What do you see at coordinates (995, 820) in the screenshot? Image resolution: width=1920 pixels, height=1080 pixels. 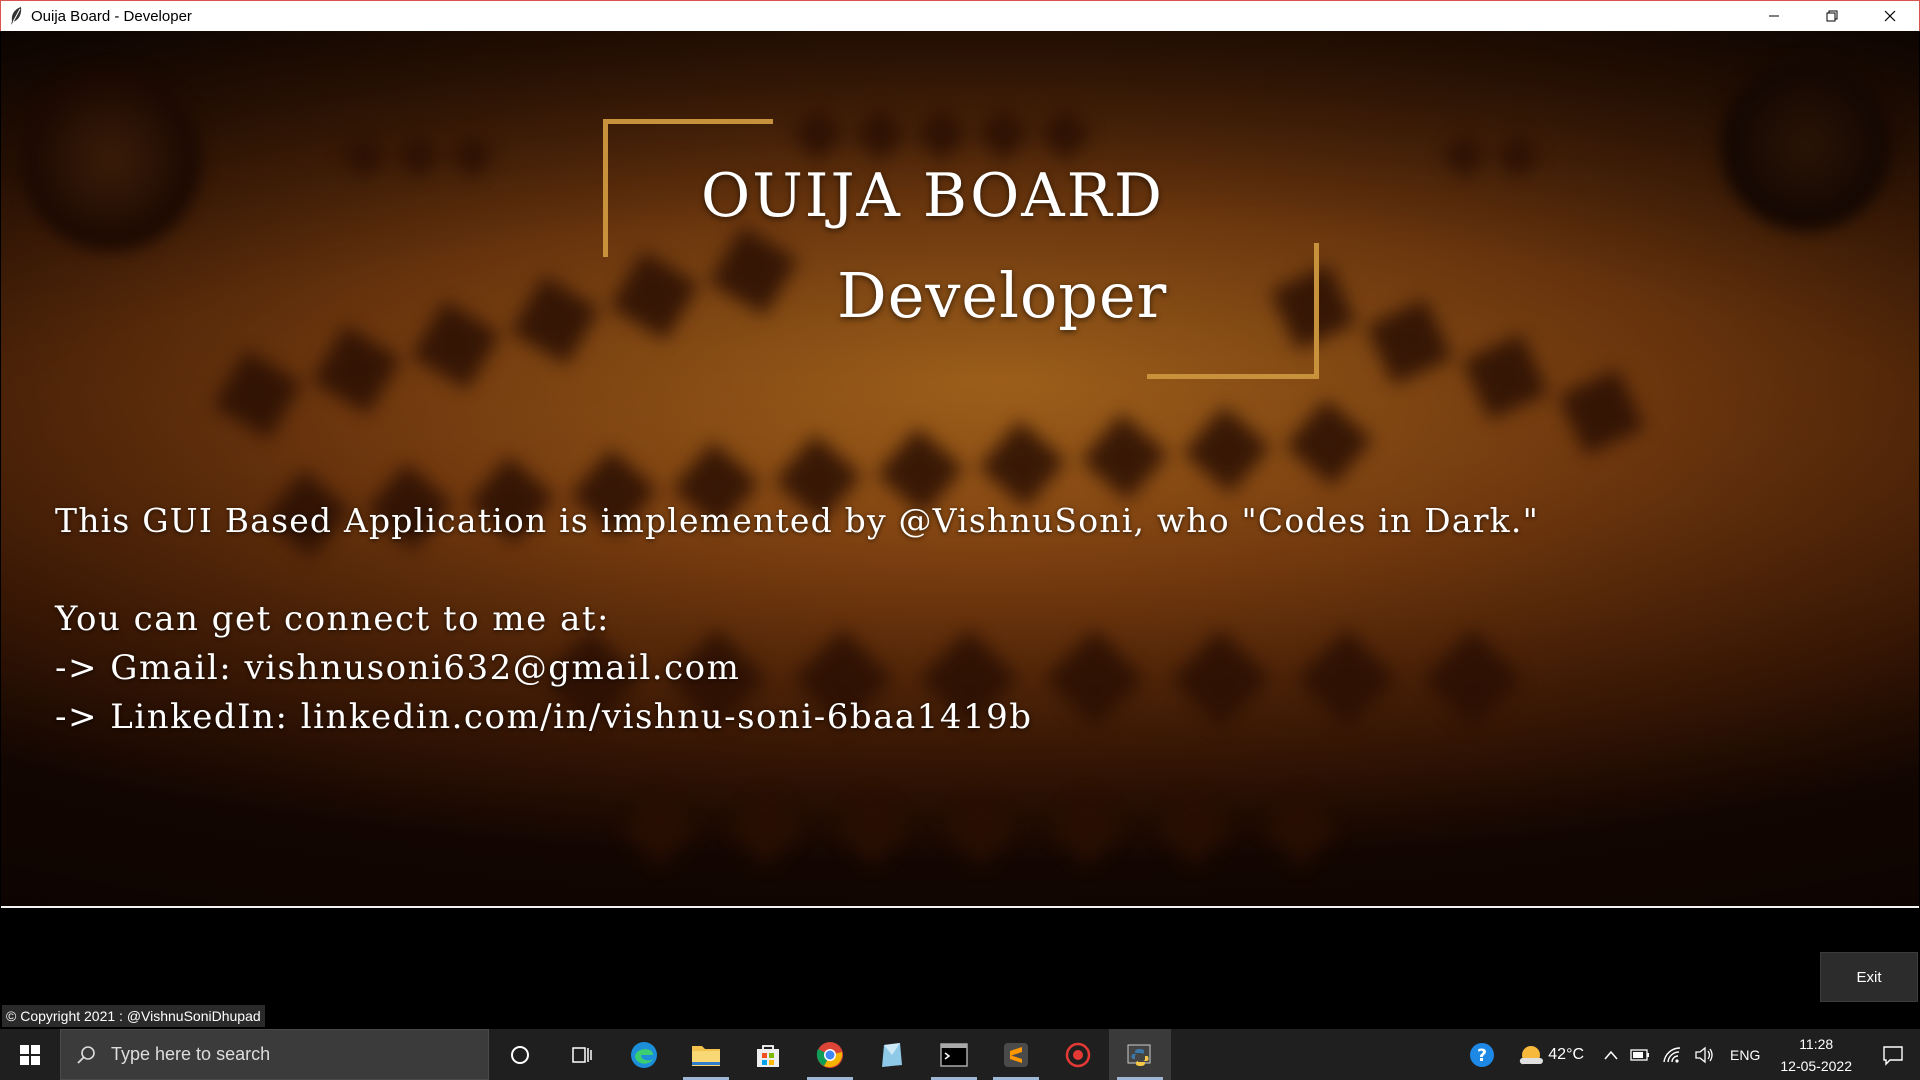 I see `board-background-decoration: ◆◆◆◆◆◆◆` at bounding box center [995, 820].